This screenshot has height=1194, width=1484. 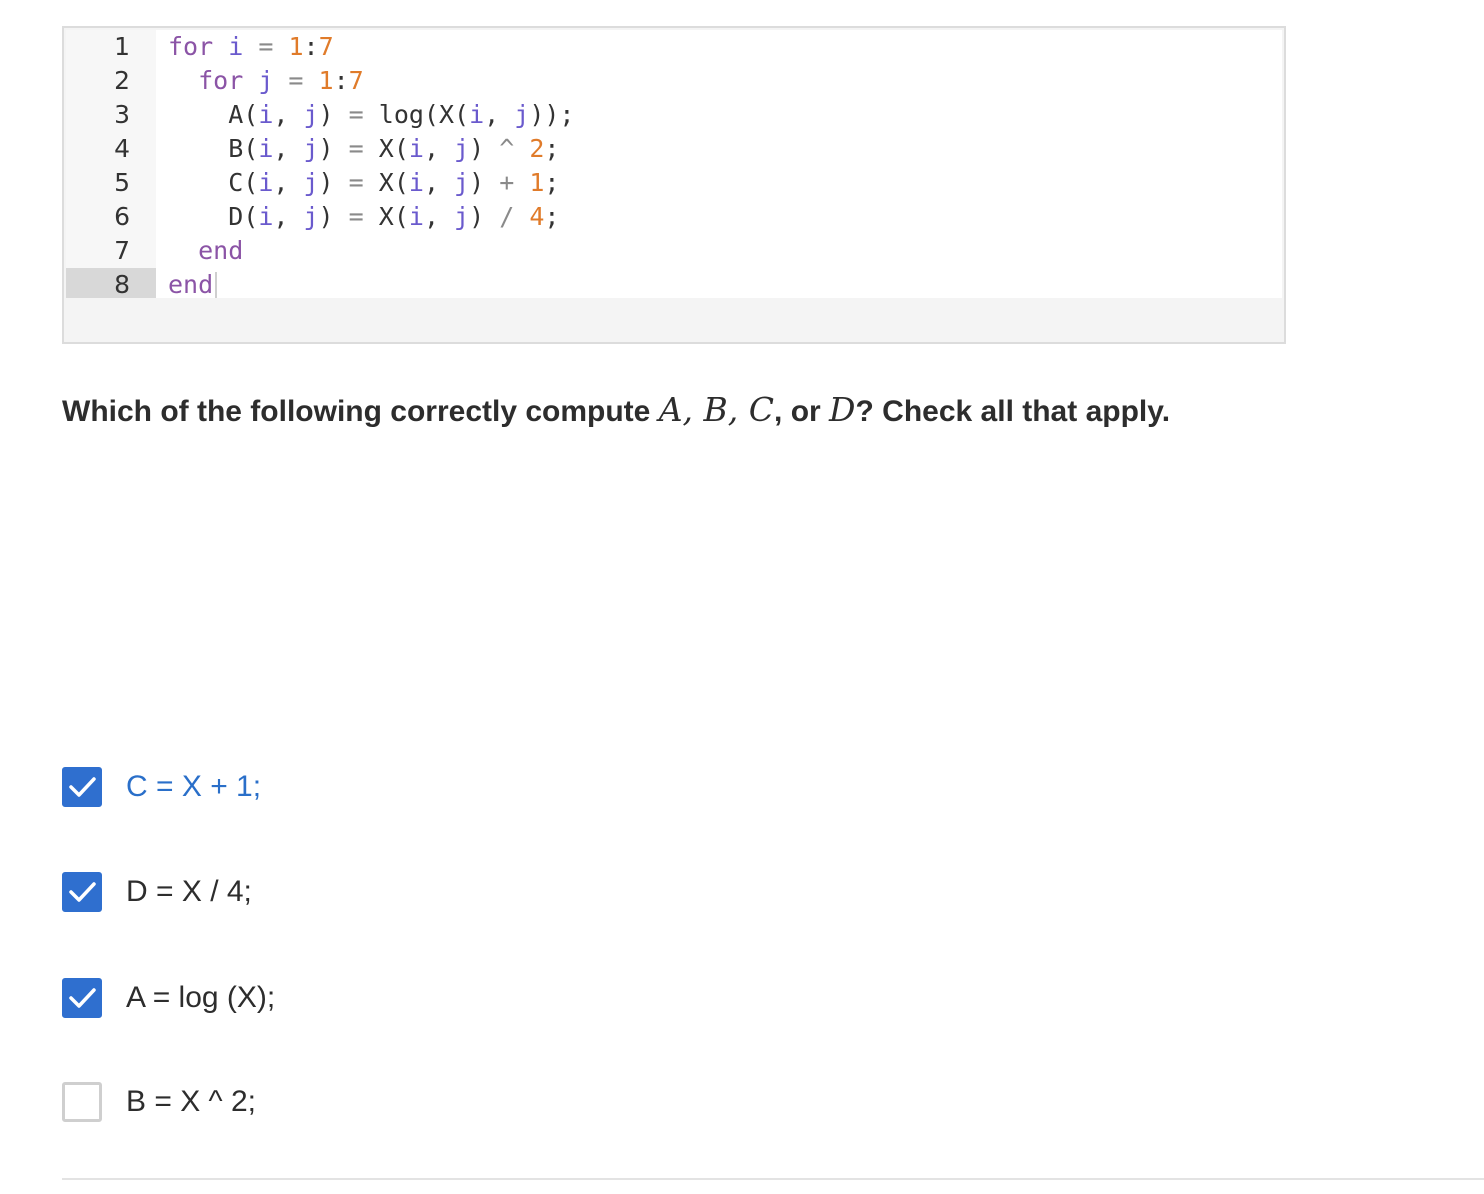 I want to click on code-line: 7 end, so click(x=674, y=251).